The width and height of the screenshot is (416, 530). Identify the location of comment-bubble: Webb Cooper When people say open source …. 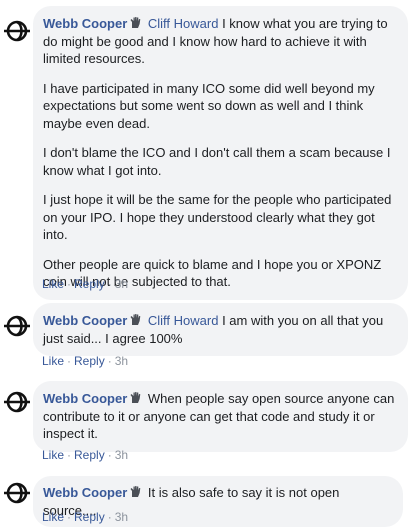
(220, 416).